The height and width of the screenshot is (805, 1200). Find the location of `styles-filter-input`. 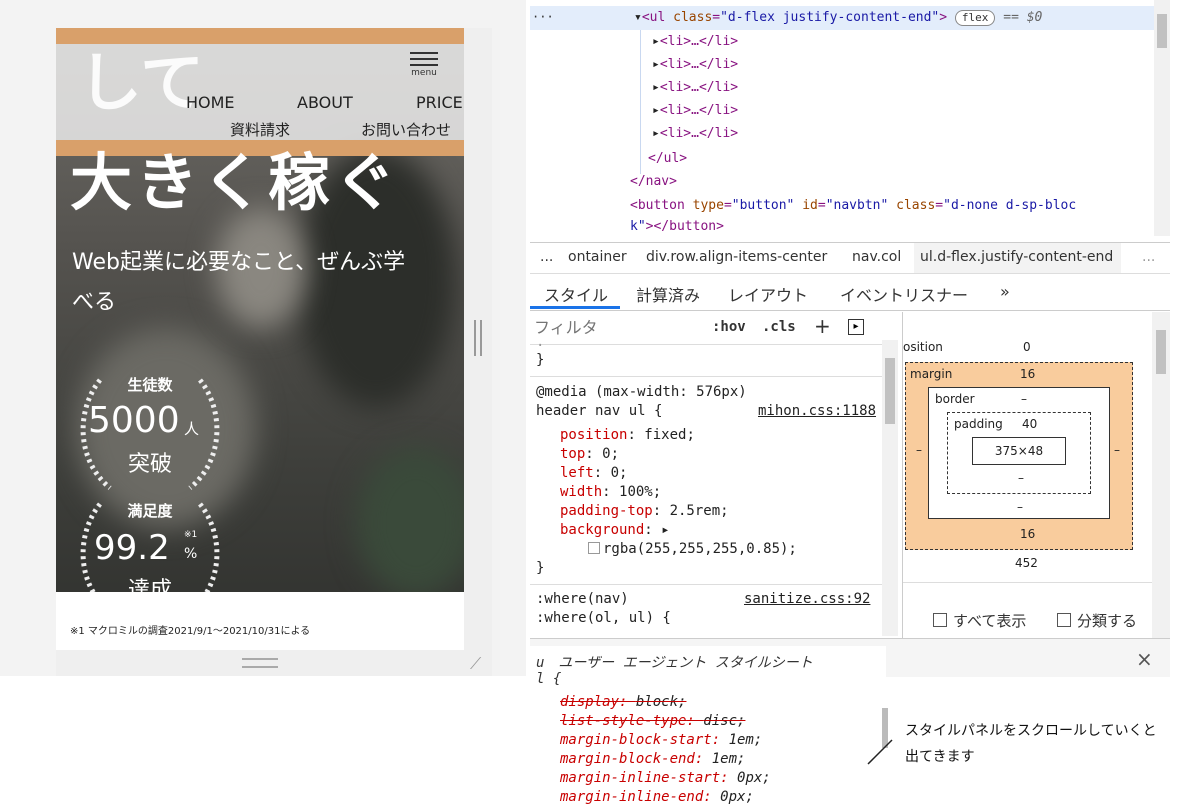

styles-filter-input is located at coordinates (614, 327).